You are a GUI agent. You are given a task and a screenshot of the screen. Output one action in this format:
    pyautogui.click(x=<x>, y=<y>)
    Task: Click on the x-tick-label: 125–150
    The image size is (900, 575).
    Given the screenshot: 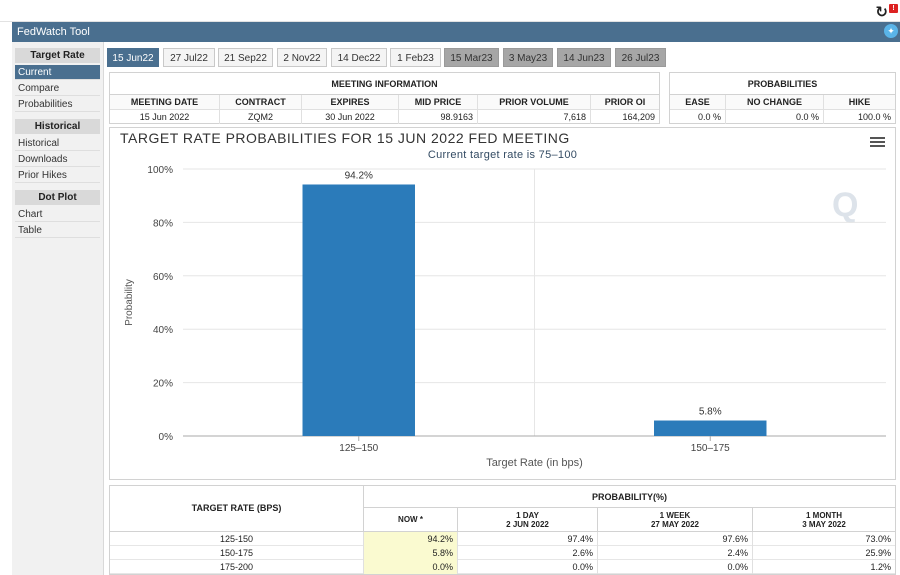 What is the action you would take?
    pyautogui.click(x=358, y=448)
    